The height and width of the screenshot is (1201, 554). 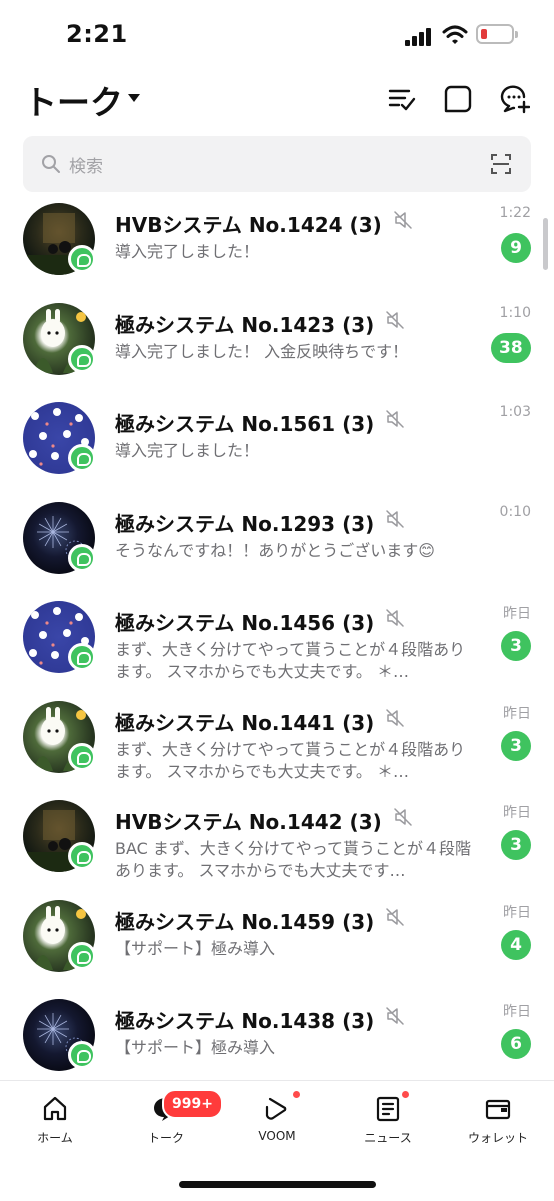 I want to click on scrollbar, so click(x=545, y=244).